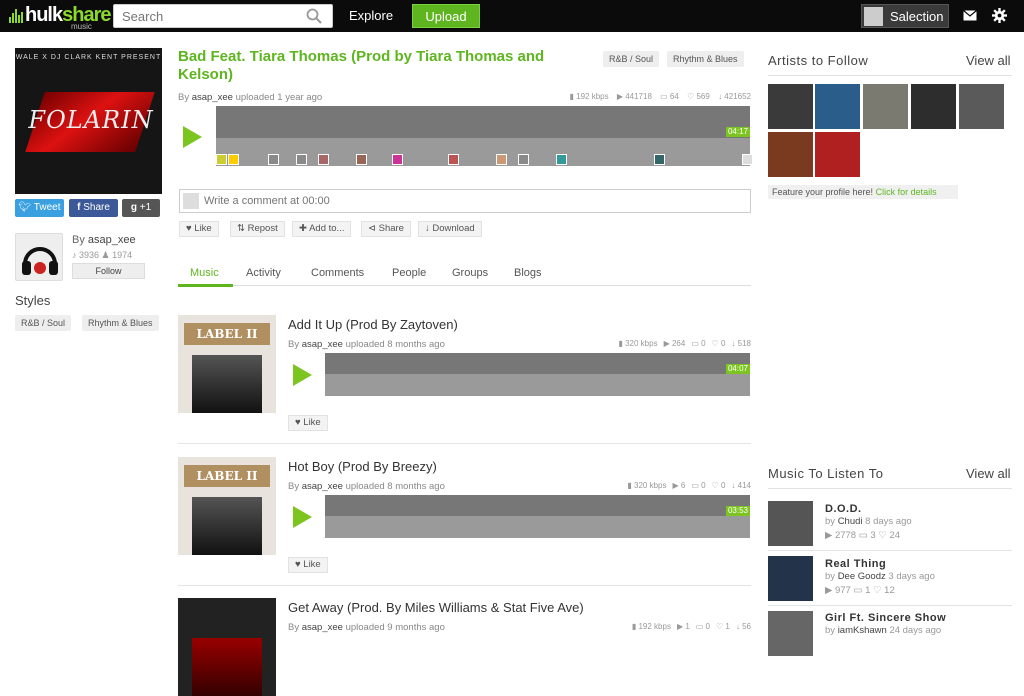 This screenshot has width=1024, height=696. What do you see at coordinates (512, 16) in the screenshot?
I see `top-bar: hulkshare music Explore Upload Salection` at bounding box center [512, 16].